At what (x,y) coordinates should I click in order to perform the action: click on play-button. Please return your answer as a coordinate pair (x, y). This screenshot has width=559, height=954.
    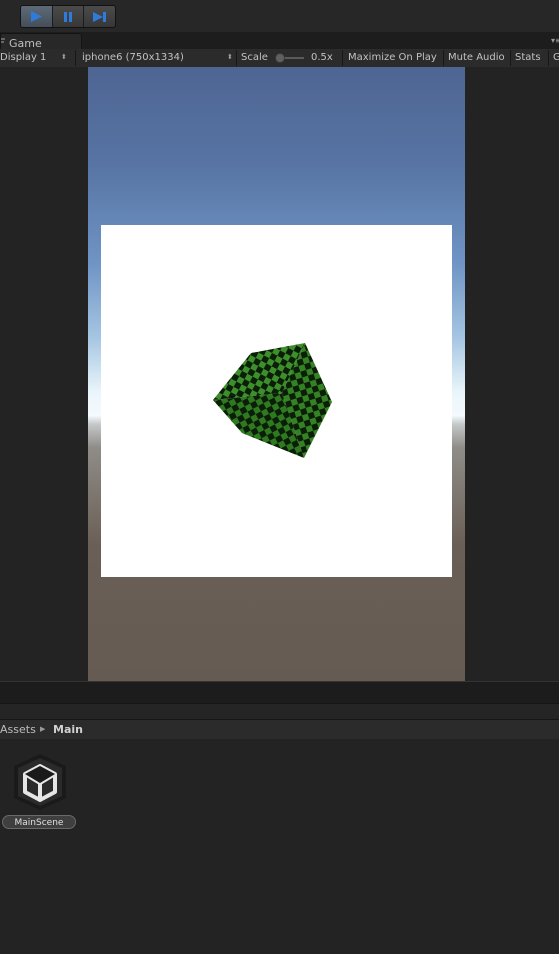
    Looking at the image, I should click on (37, 16).